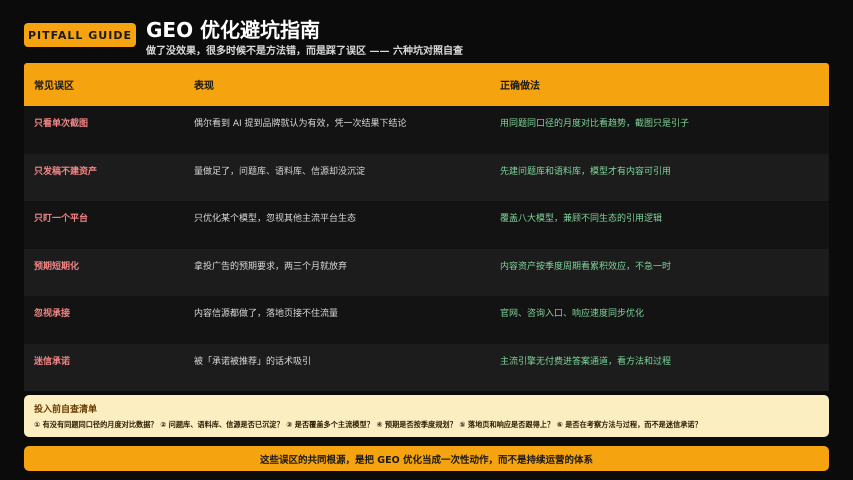  What do you see at coordinates (572, 314) in the screenshot?
I see `fix-cell: 官网、咨询入口、响应速度同步优化` at bounding box center [572, 314].